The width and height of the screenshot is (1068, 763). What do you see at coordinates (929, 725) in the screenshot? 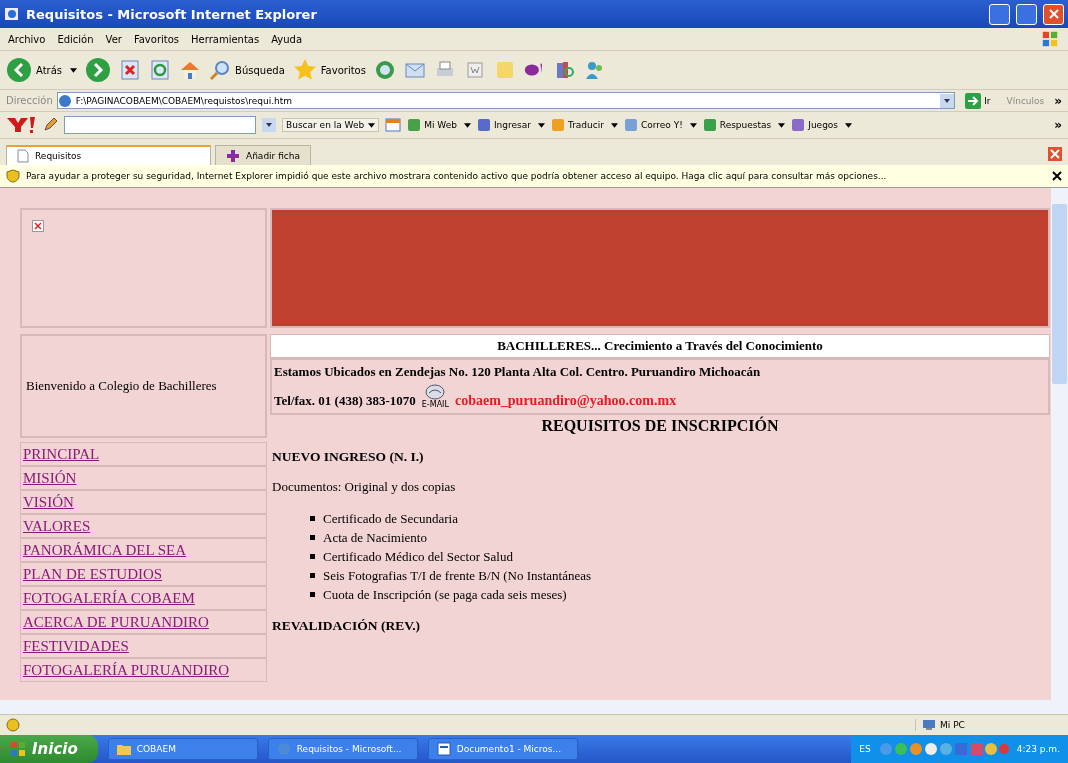
I see `computer-icon` at bounding box center [929, 725].